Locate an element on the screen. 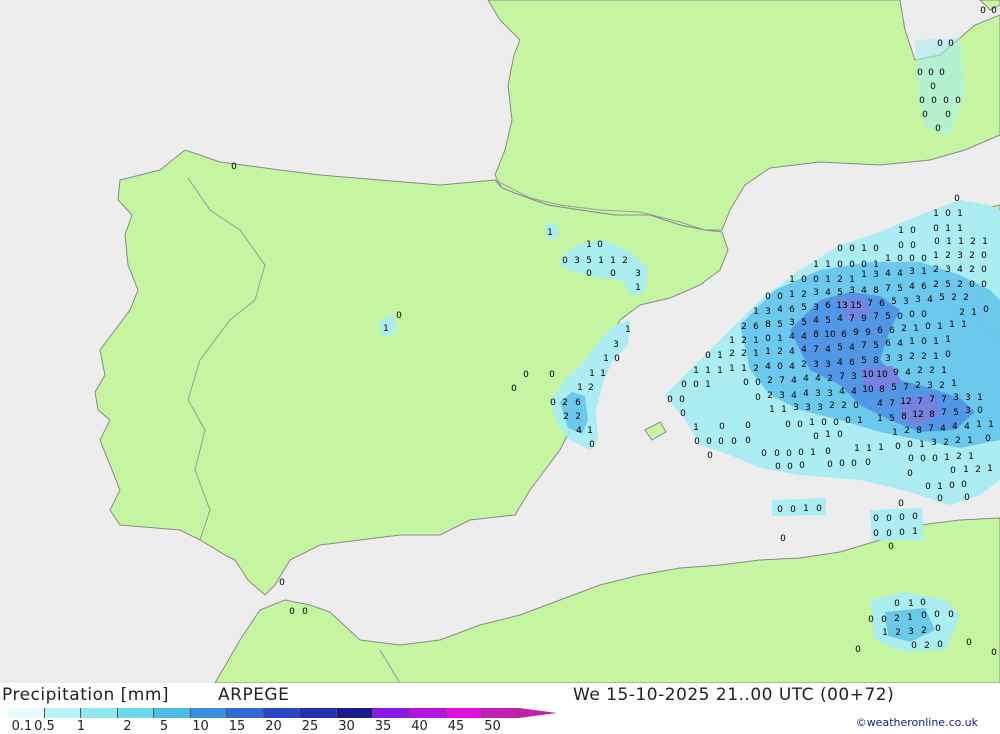  scale-label: 50 is located at coordinates (492, 726).